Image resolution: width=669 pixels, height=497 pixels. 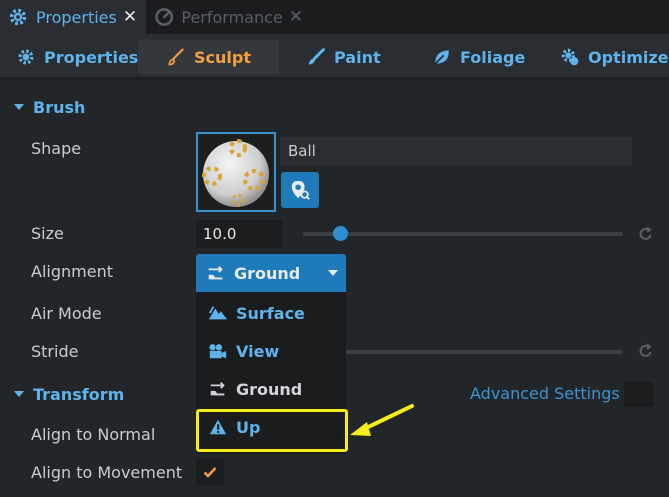 What do you see at coordinates (176, 57) in the screenshot?
I see `brush-icon` at bounding box center [176, 57].